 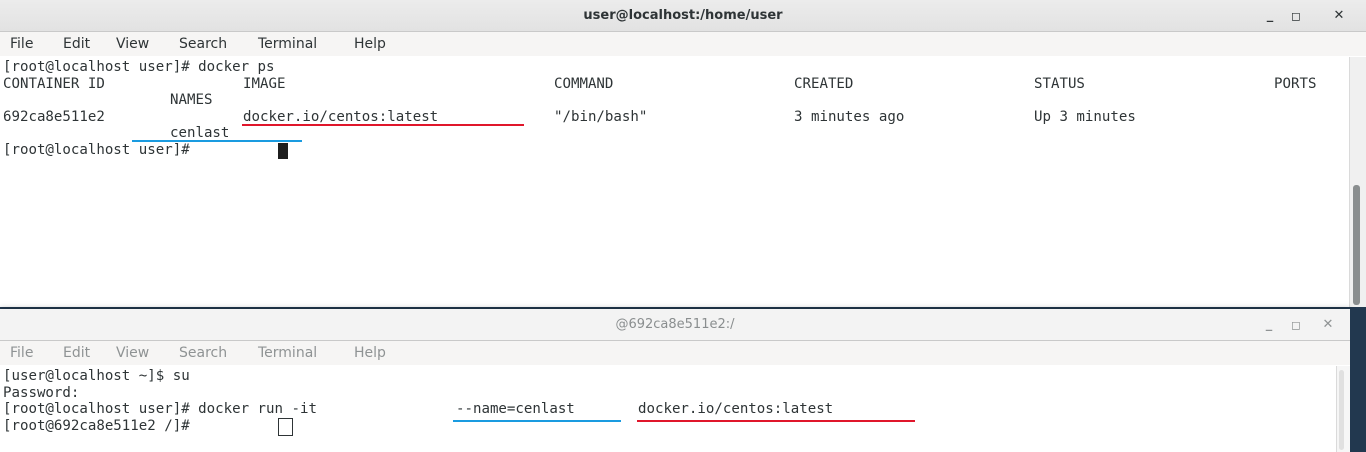 What do you see at coordinates (139, 67) in the screenshot?
I see `command-line: [root@localhost user]# docker ps` at bounding box center [139, 67].